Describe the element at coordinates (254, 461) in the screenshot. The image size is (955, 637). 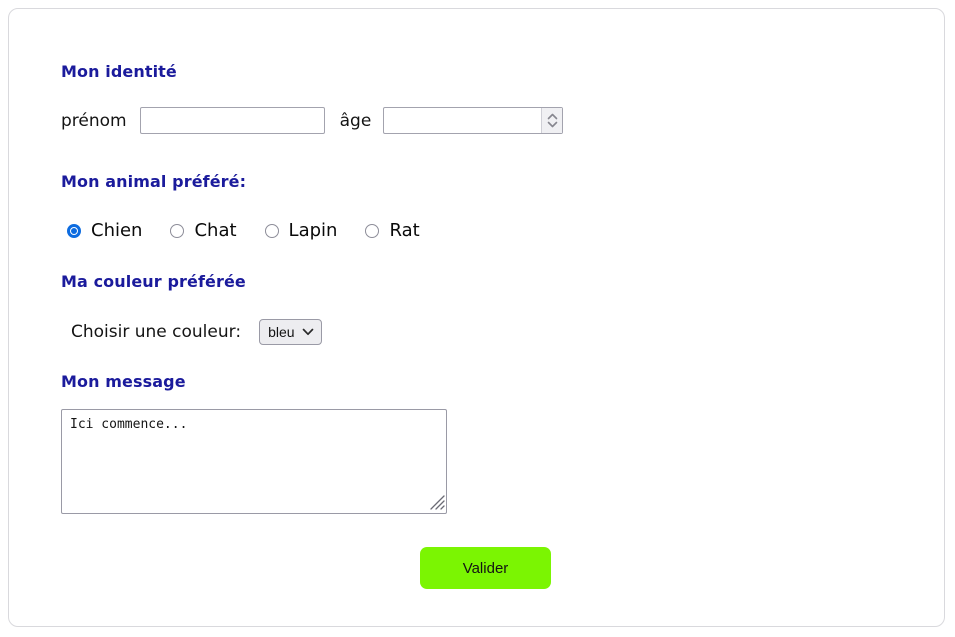
I see `message-textarea` at that location.